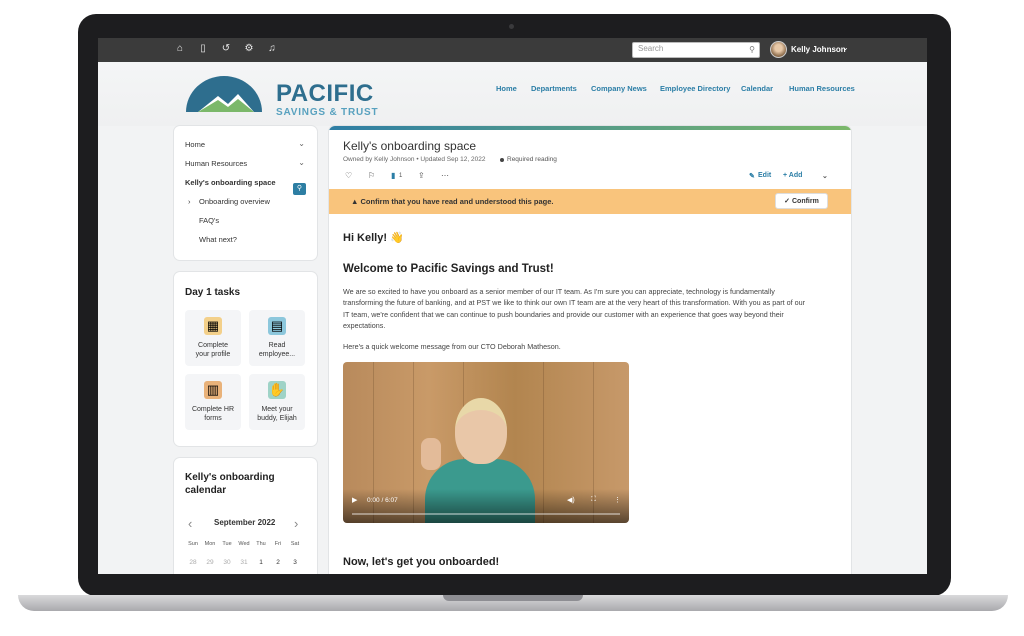  Describe the element at coordinates (278, 562) in the screenshot. I see `calendar-day: 2` at that location.